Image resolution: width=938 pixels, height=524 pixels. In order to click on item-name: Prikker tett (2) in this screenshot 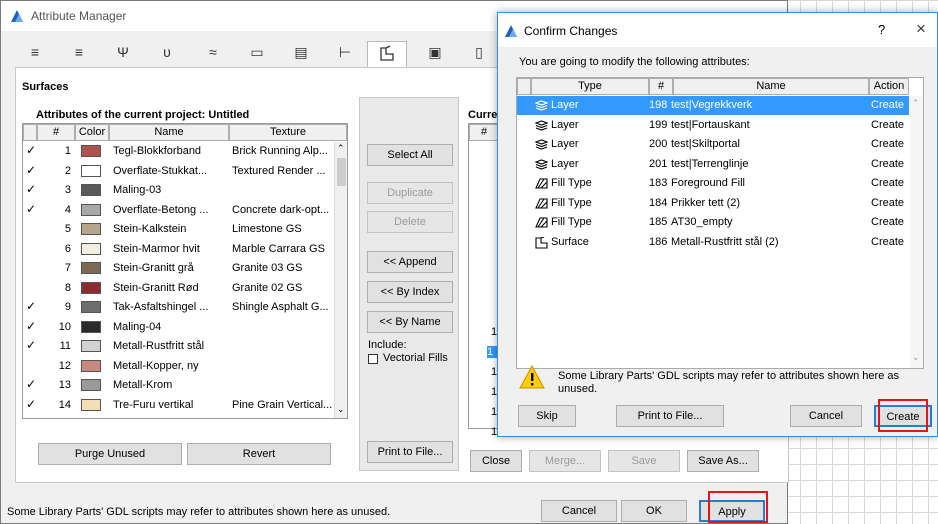, I will do `click(706, 202)`.